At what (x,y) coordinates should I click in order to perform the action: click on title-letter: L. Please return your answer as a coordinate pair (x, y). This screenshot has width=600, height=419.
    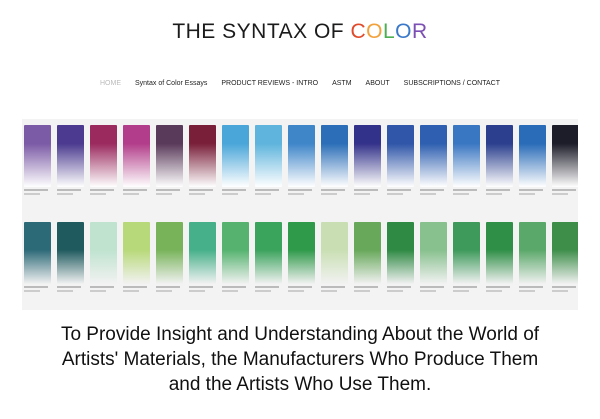
    Looking at the image, I should click on (389, 31).